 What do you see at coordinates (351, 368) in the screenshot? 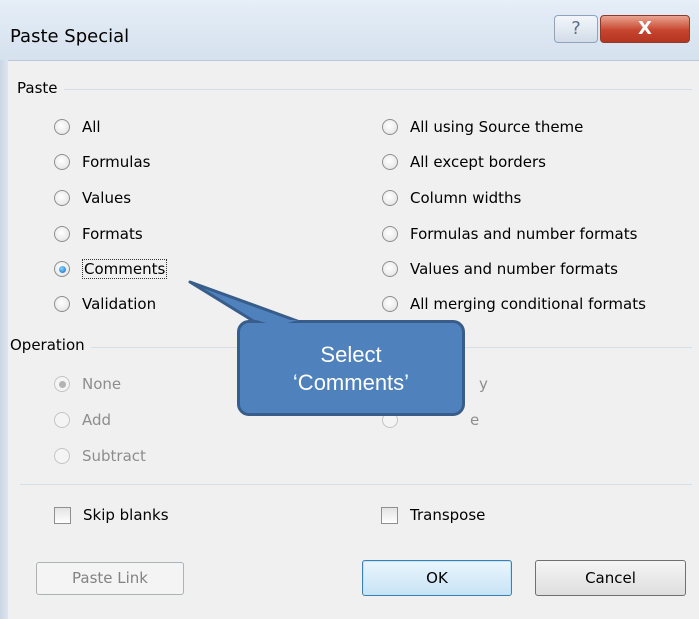
I see `instruction-callout: Select ‘Comments’` at bounding box center [351, 368].